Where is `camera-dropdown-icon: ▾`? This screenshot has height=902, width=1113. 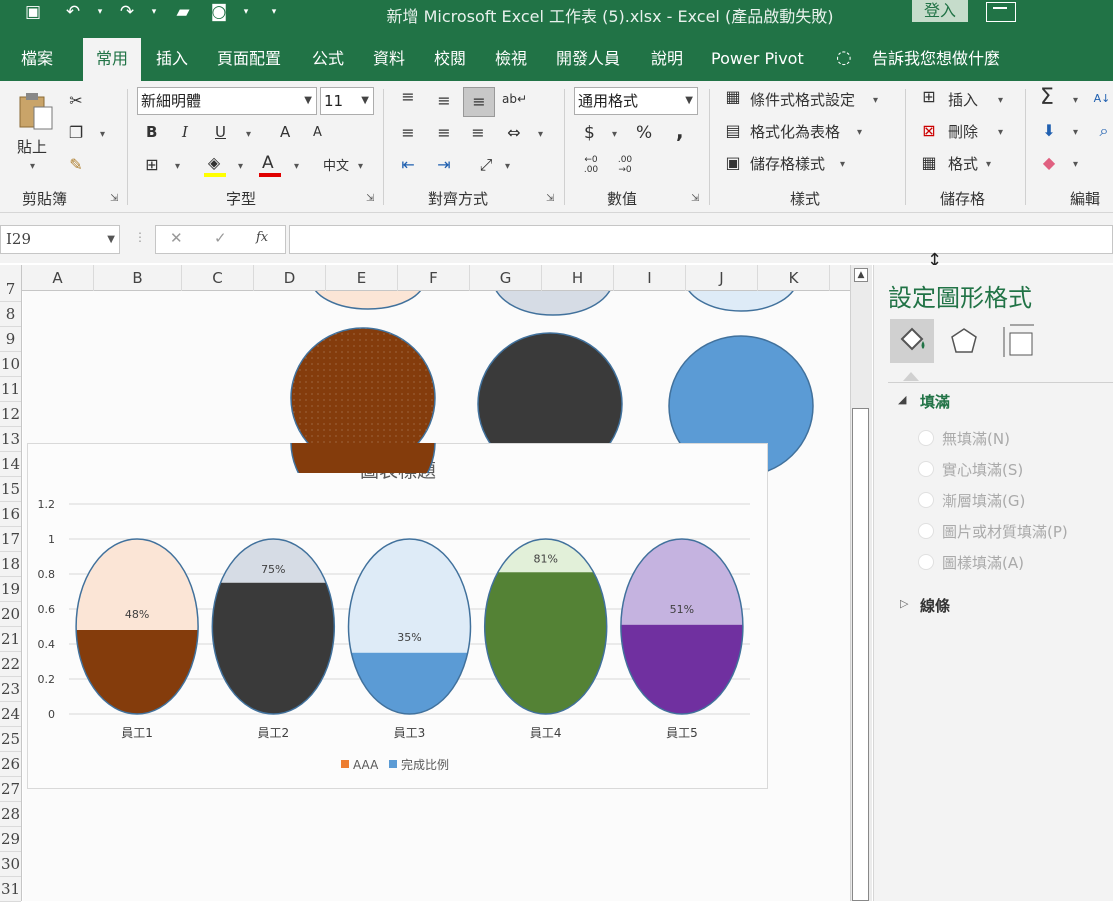
camera-dropdown-icon: ▾ is located at coordinates (246, 13).